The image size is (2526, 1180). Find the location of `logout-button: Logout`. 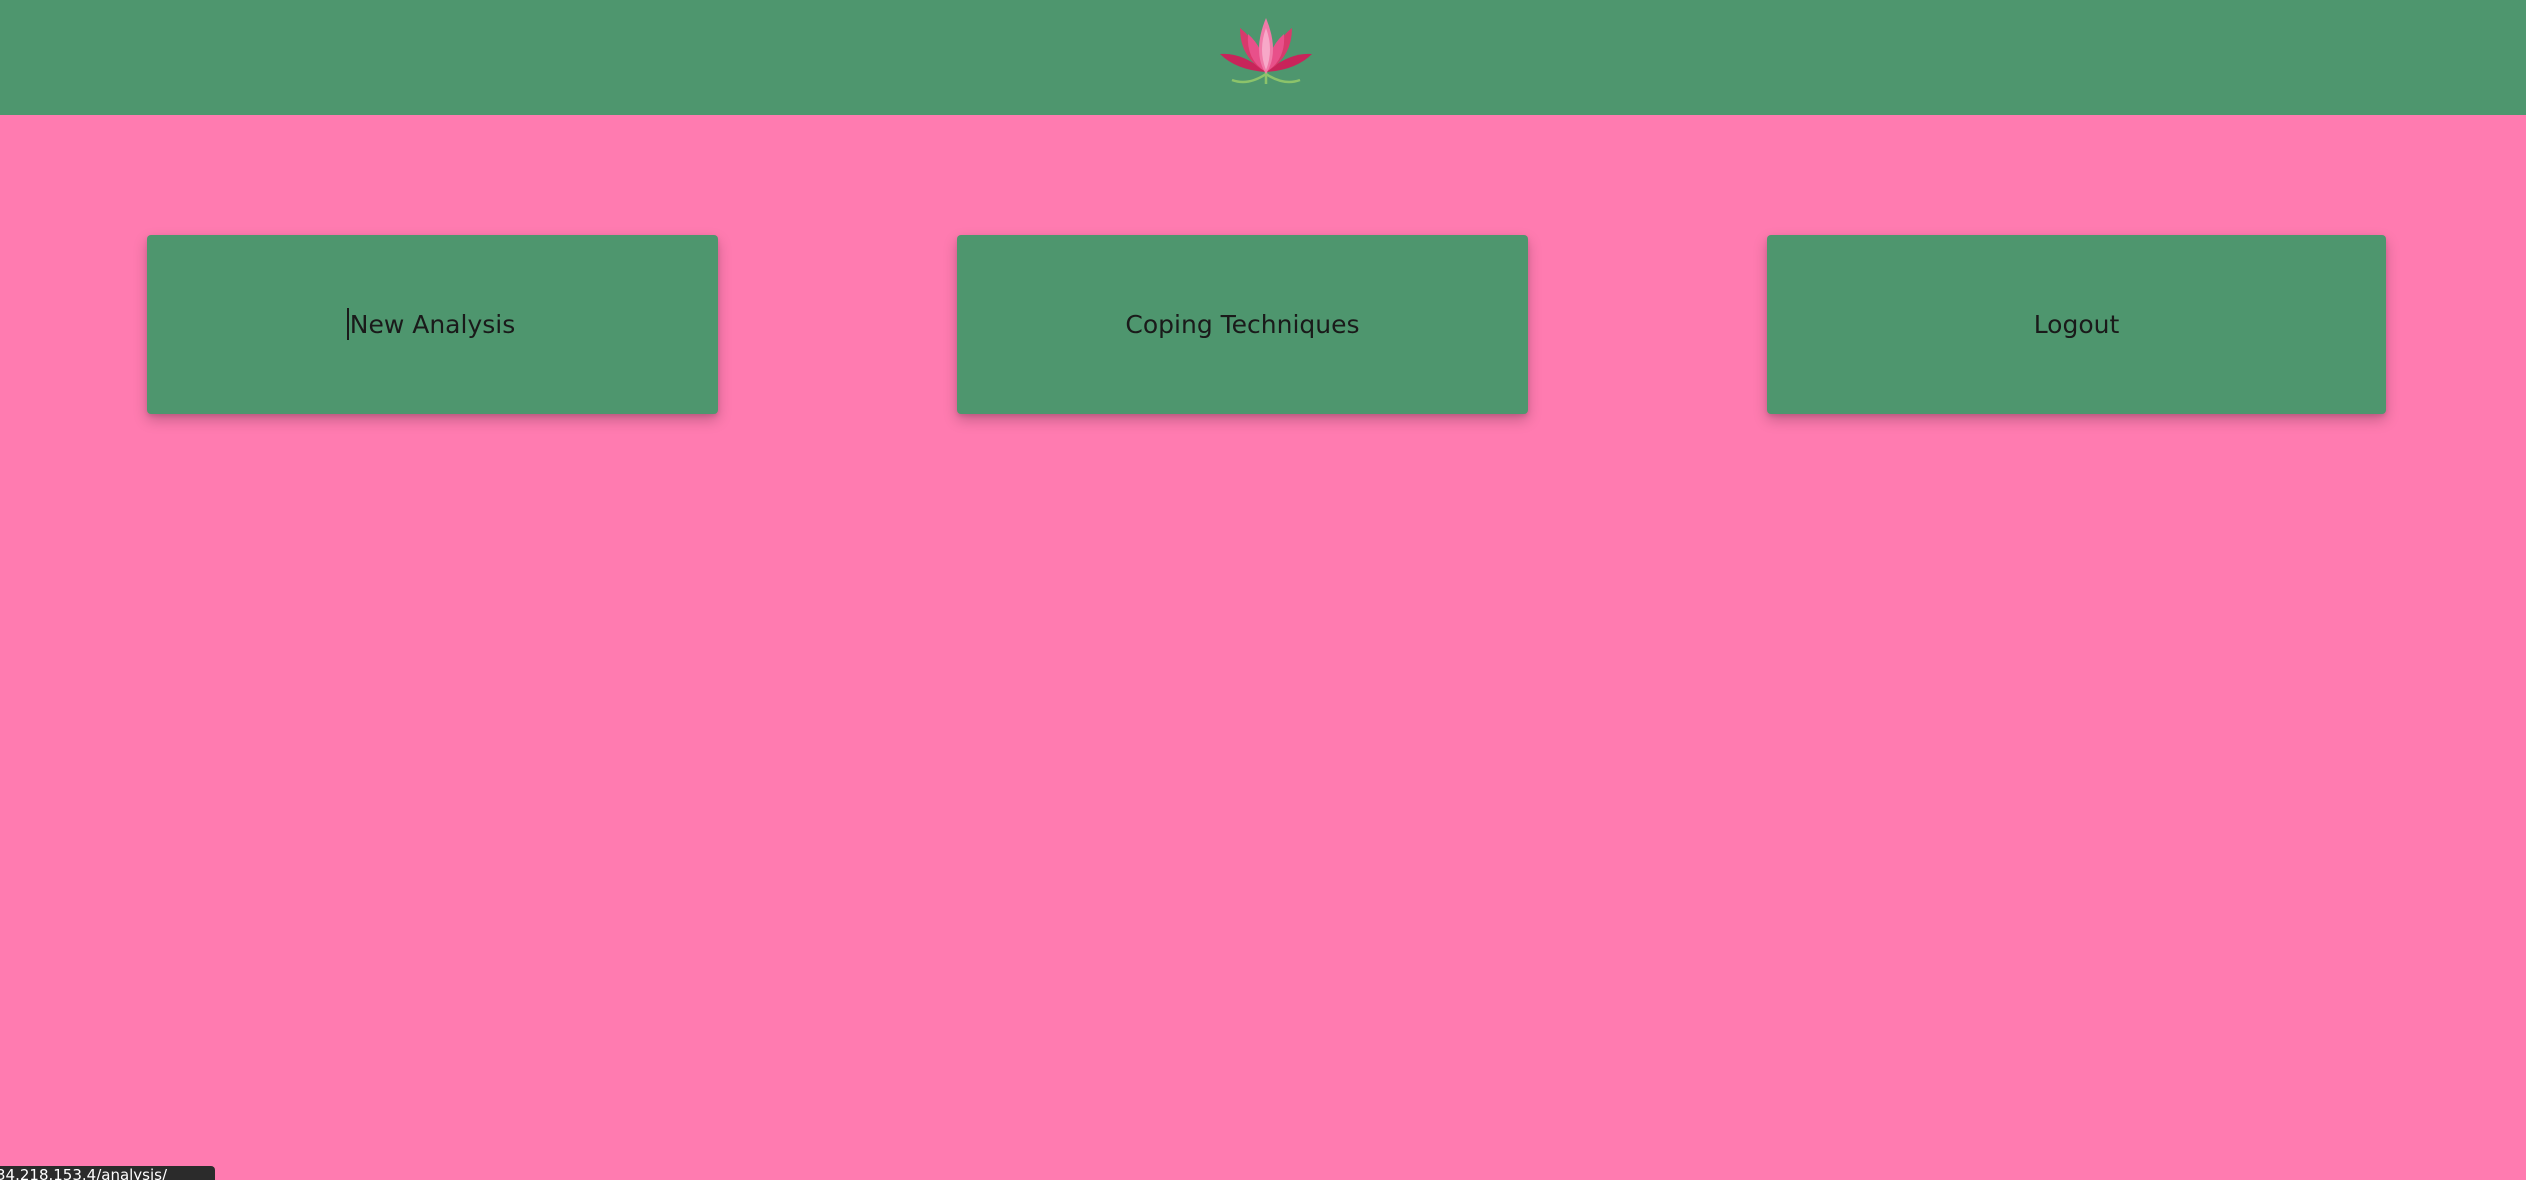

logout-button: Logout is located at coordinates (2076, 324).